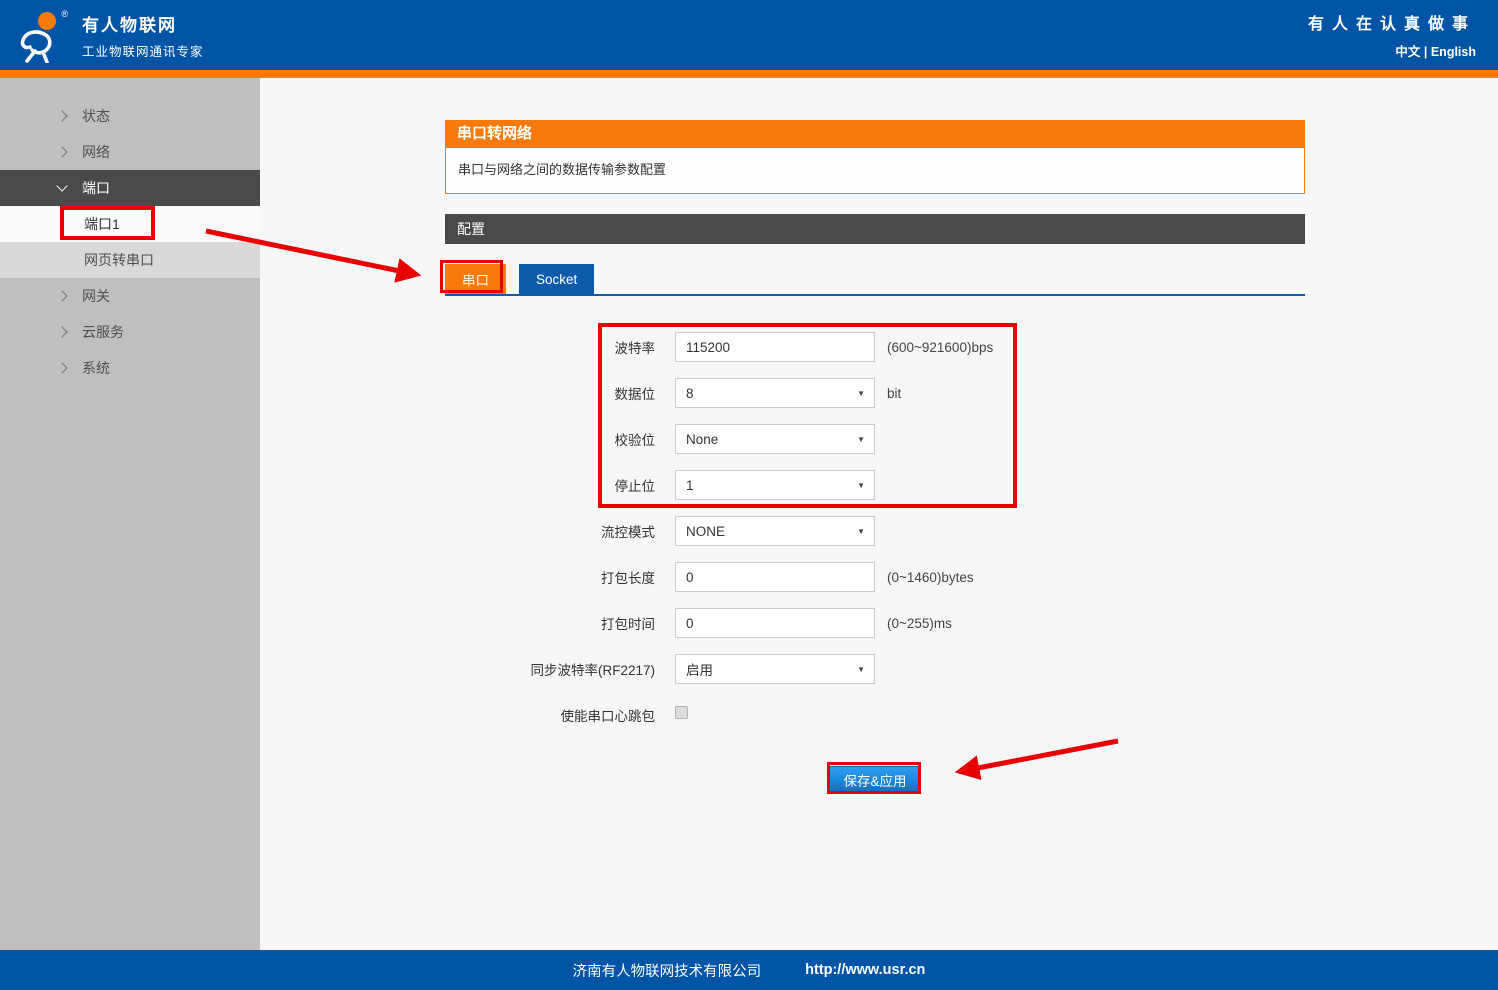  I want to click on form-label: 校验位, so click(635, 440).